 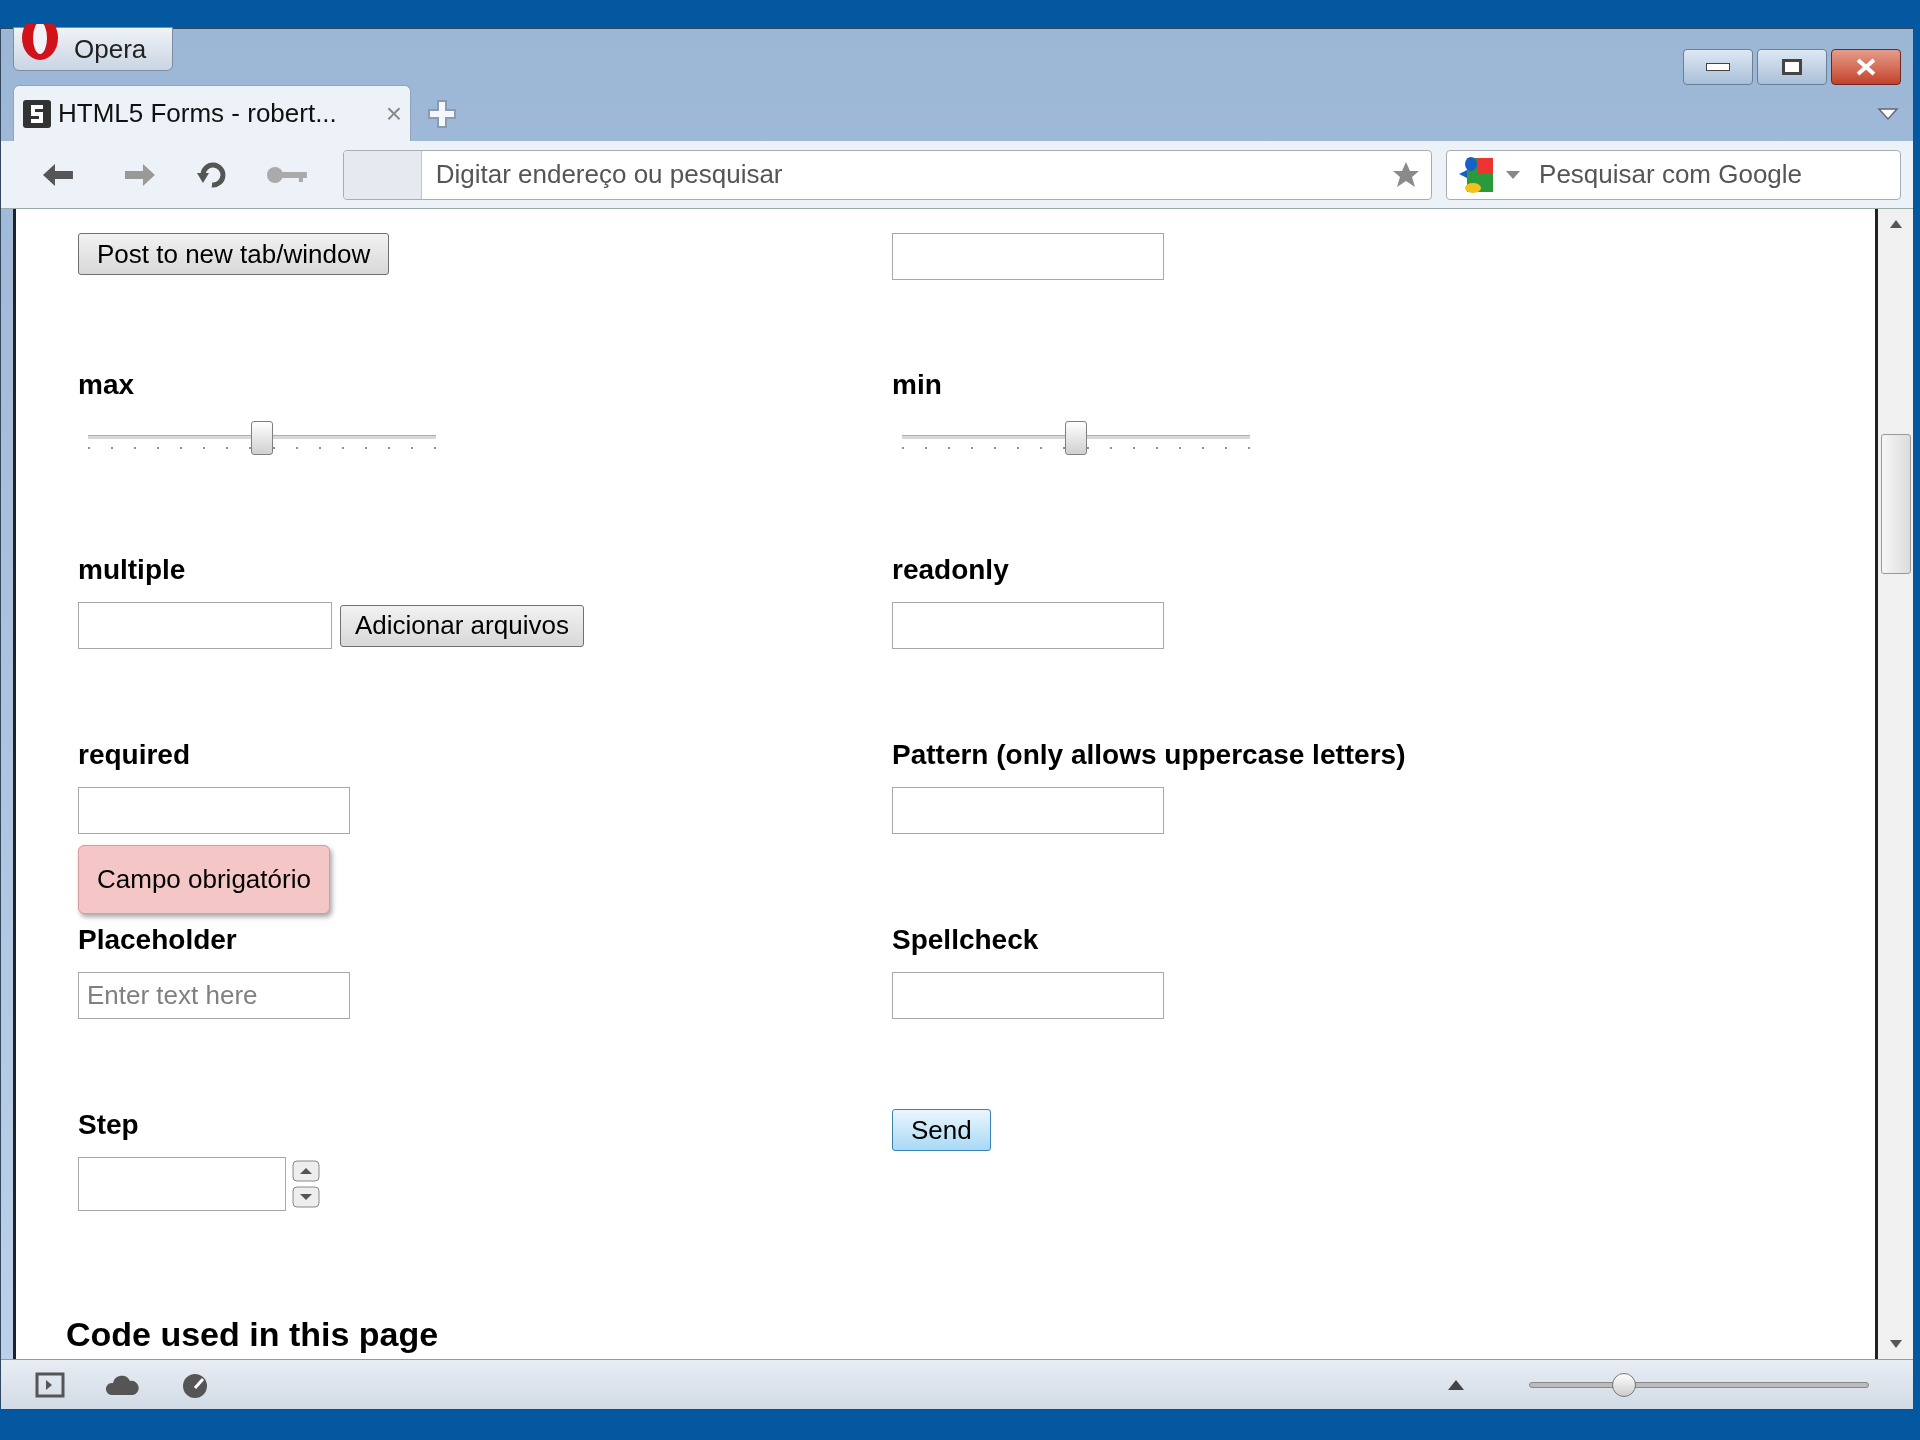 I want to click on field-label: required, so click(x=134, y=755).